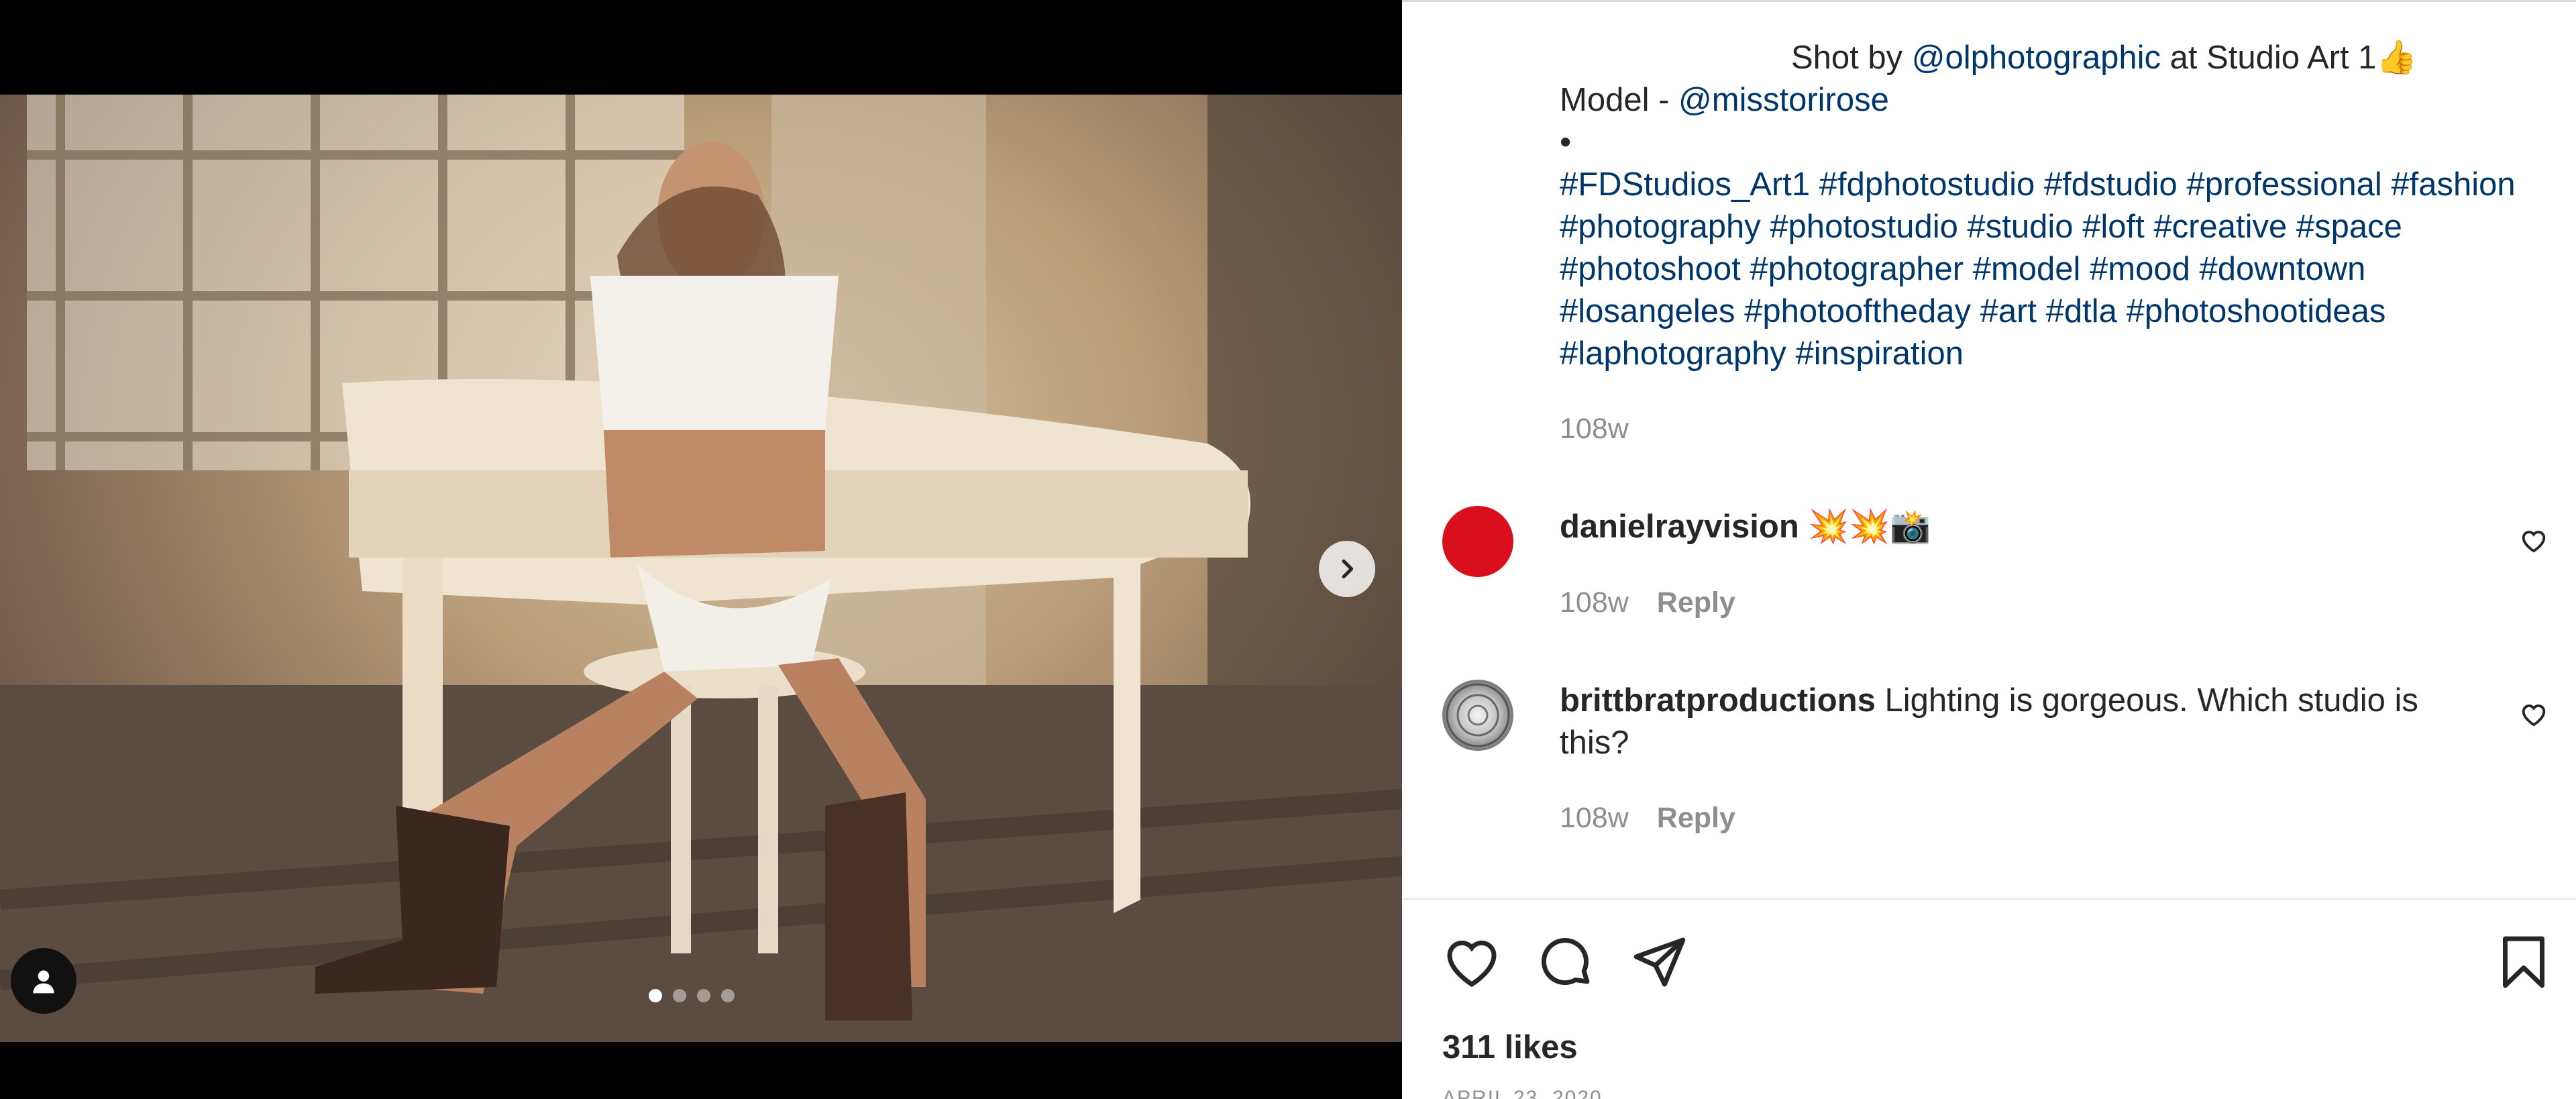 This screenshot has height=1099, width=2576. I want to click on caption-text: at Studio Art 1👍, so click(2289, 58).